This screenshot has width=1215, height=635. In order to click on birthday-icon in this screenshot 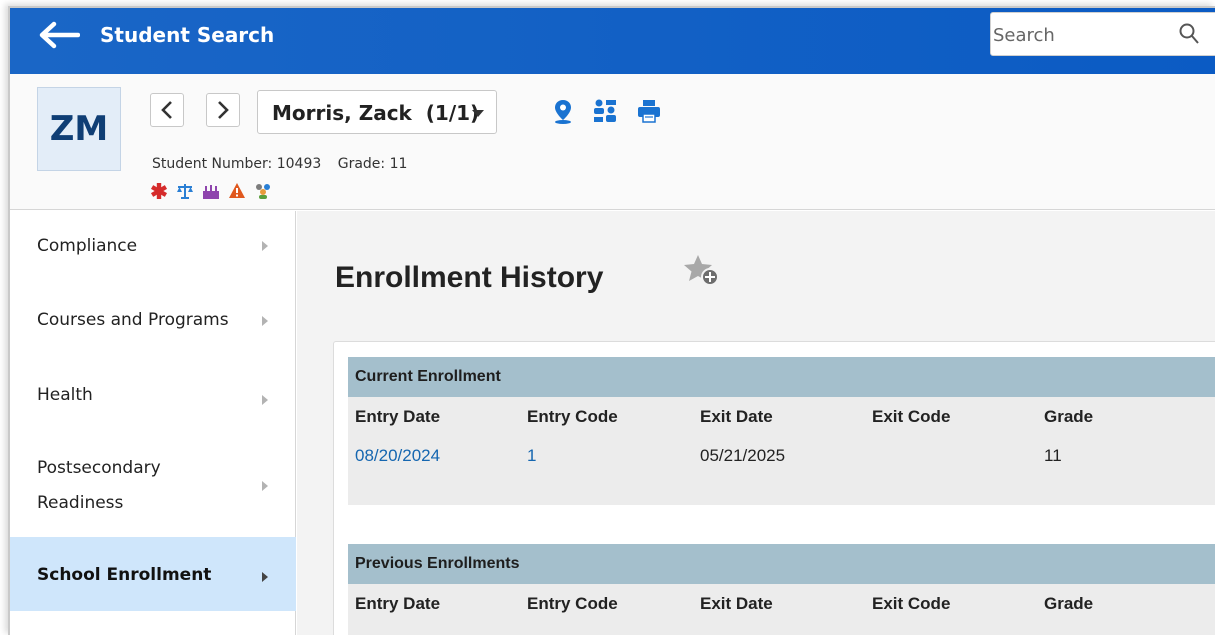, I will do `click(211, 191)`.